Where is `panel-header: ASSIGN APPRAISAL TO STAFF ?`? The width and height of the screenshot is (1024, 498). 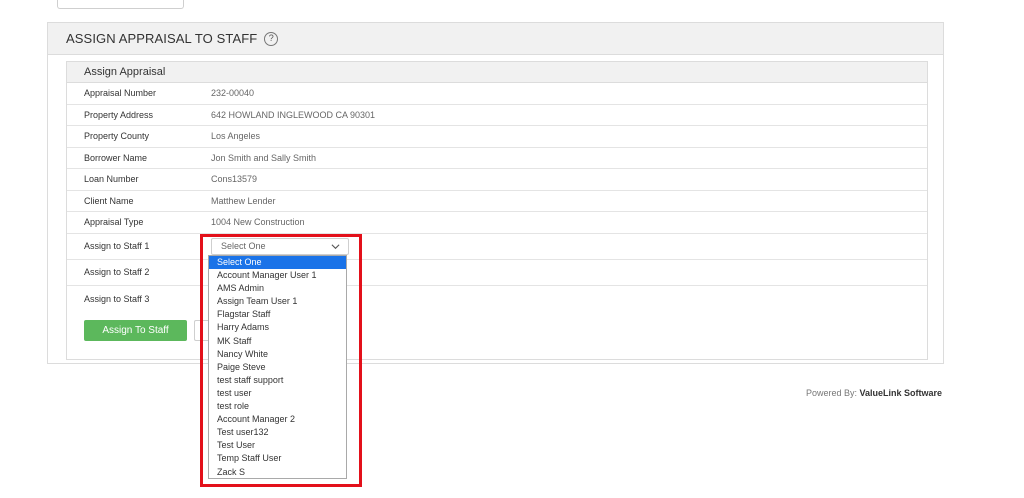
panel-header: ASSIGN APPRAISAL TO STAFF ? is located at coordinates (495, 39).